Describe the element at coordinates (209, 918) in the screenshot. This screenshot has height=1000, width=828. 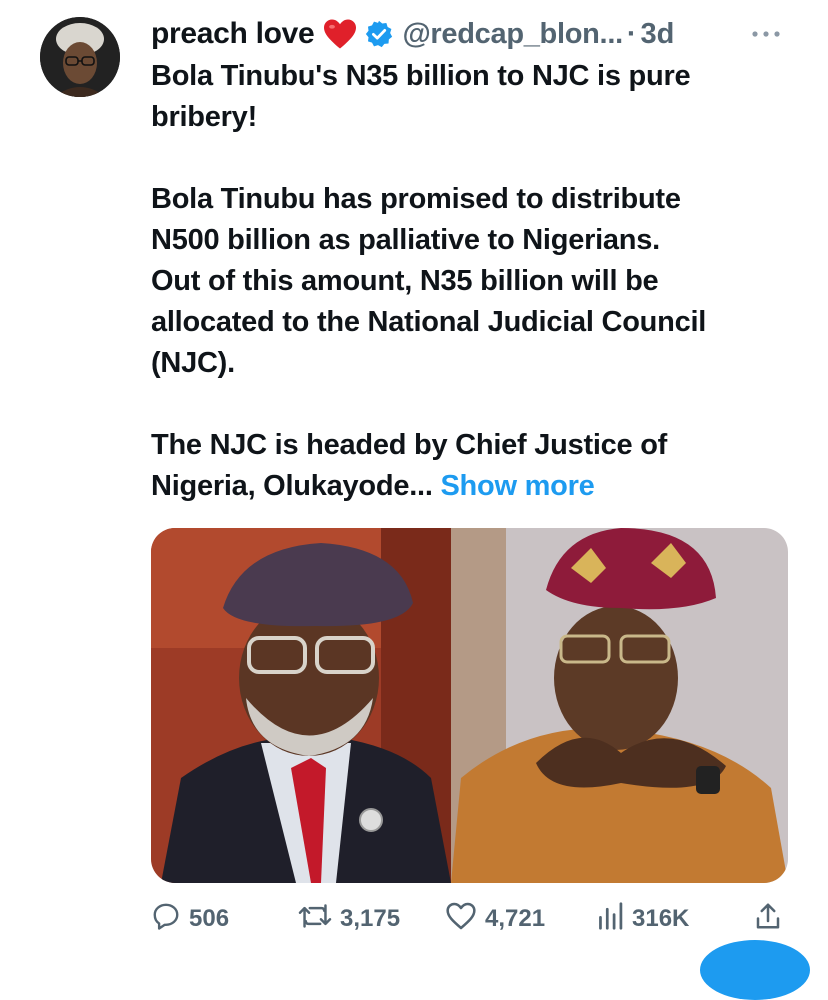
I see `reply-count: 506` at that location.